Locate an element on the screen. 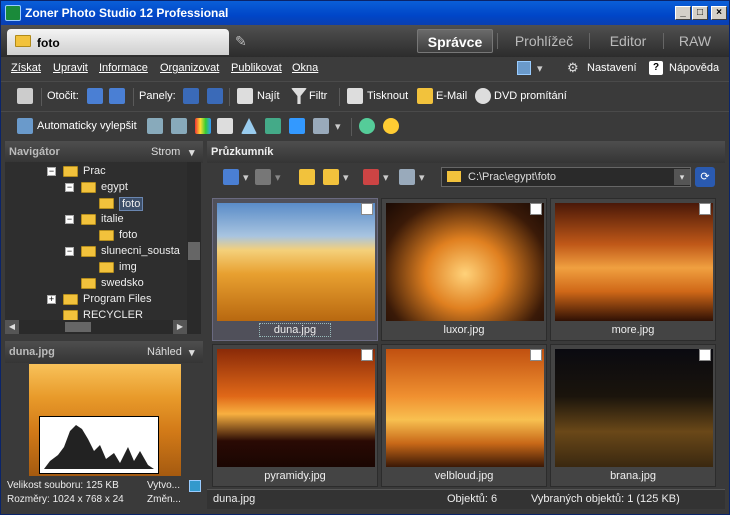 The width and height of the screenshot is (730, 515). filter-icon is located at coordinates (299, 96).